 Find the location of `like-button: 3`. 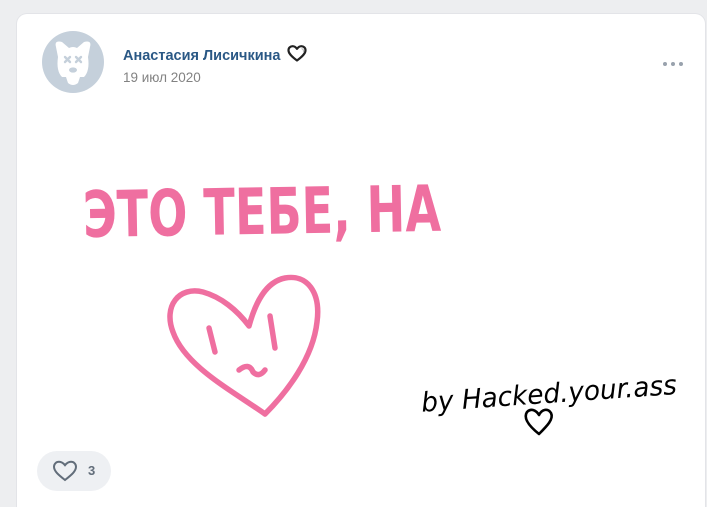

like-button: 3 is located at coordinates (74, 471).